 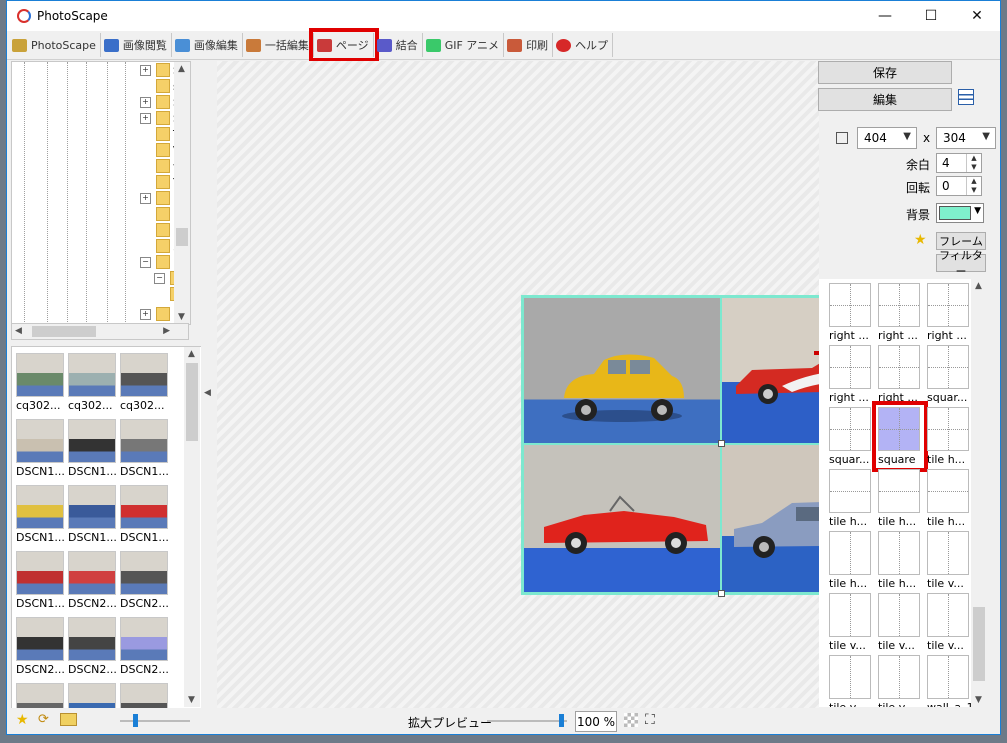 I want to click on layout-template: wall_a_1, so click(x=950, y=681).